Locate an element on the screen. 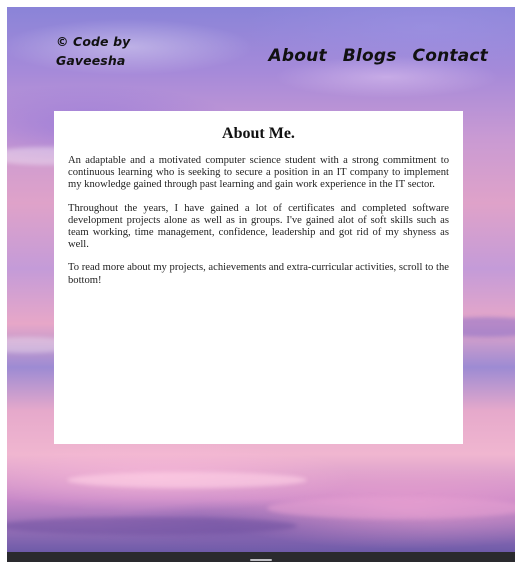 The height and width of the screenshot is (562, 515). brand-line-2: Gaveesha is located at coordinates (91, 60).